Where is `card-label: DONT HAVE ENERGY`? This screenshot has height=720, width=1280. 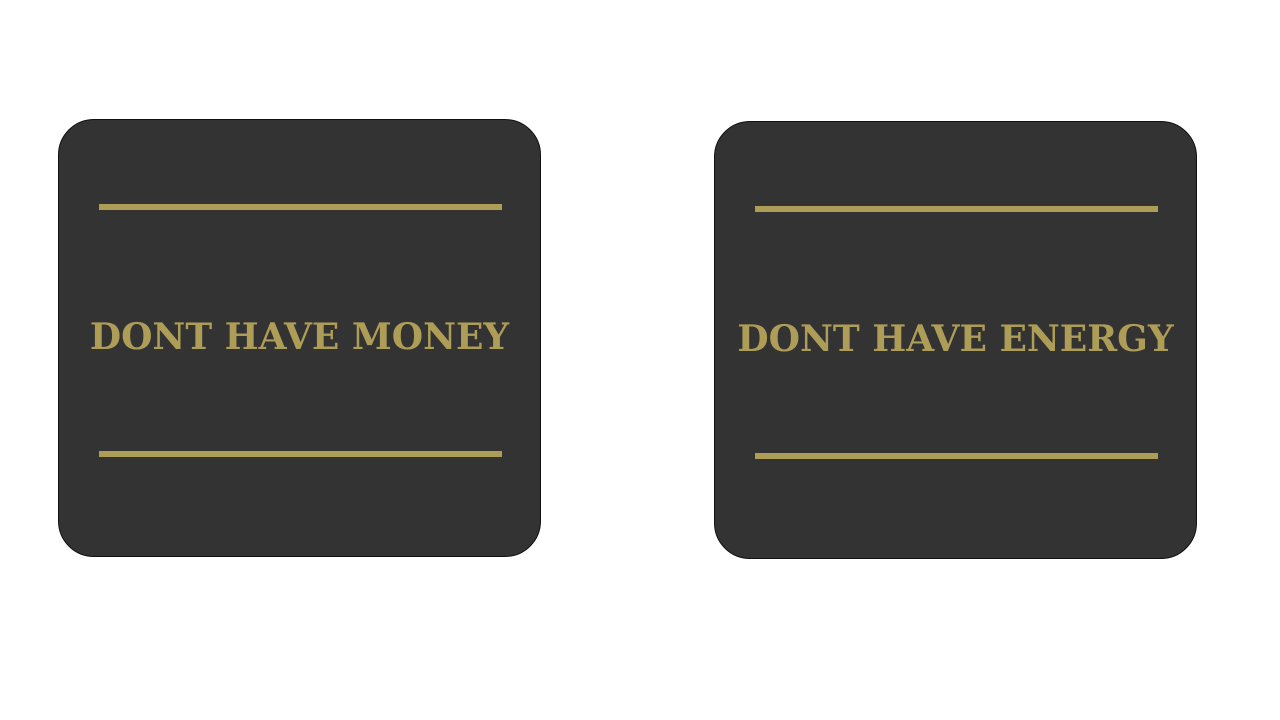
card-label: DONT HAVE ENERGY is located at coordinates (955, 339).